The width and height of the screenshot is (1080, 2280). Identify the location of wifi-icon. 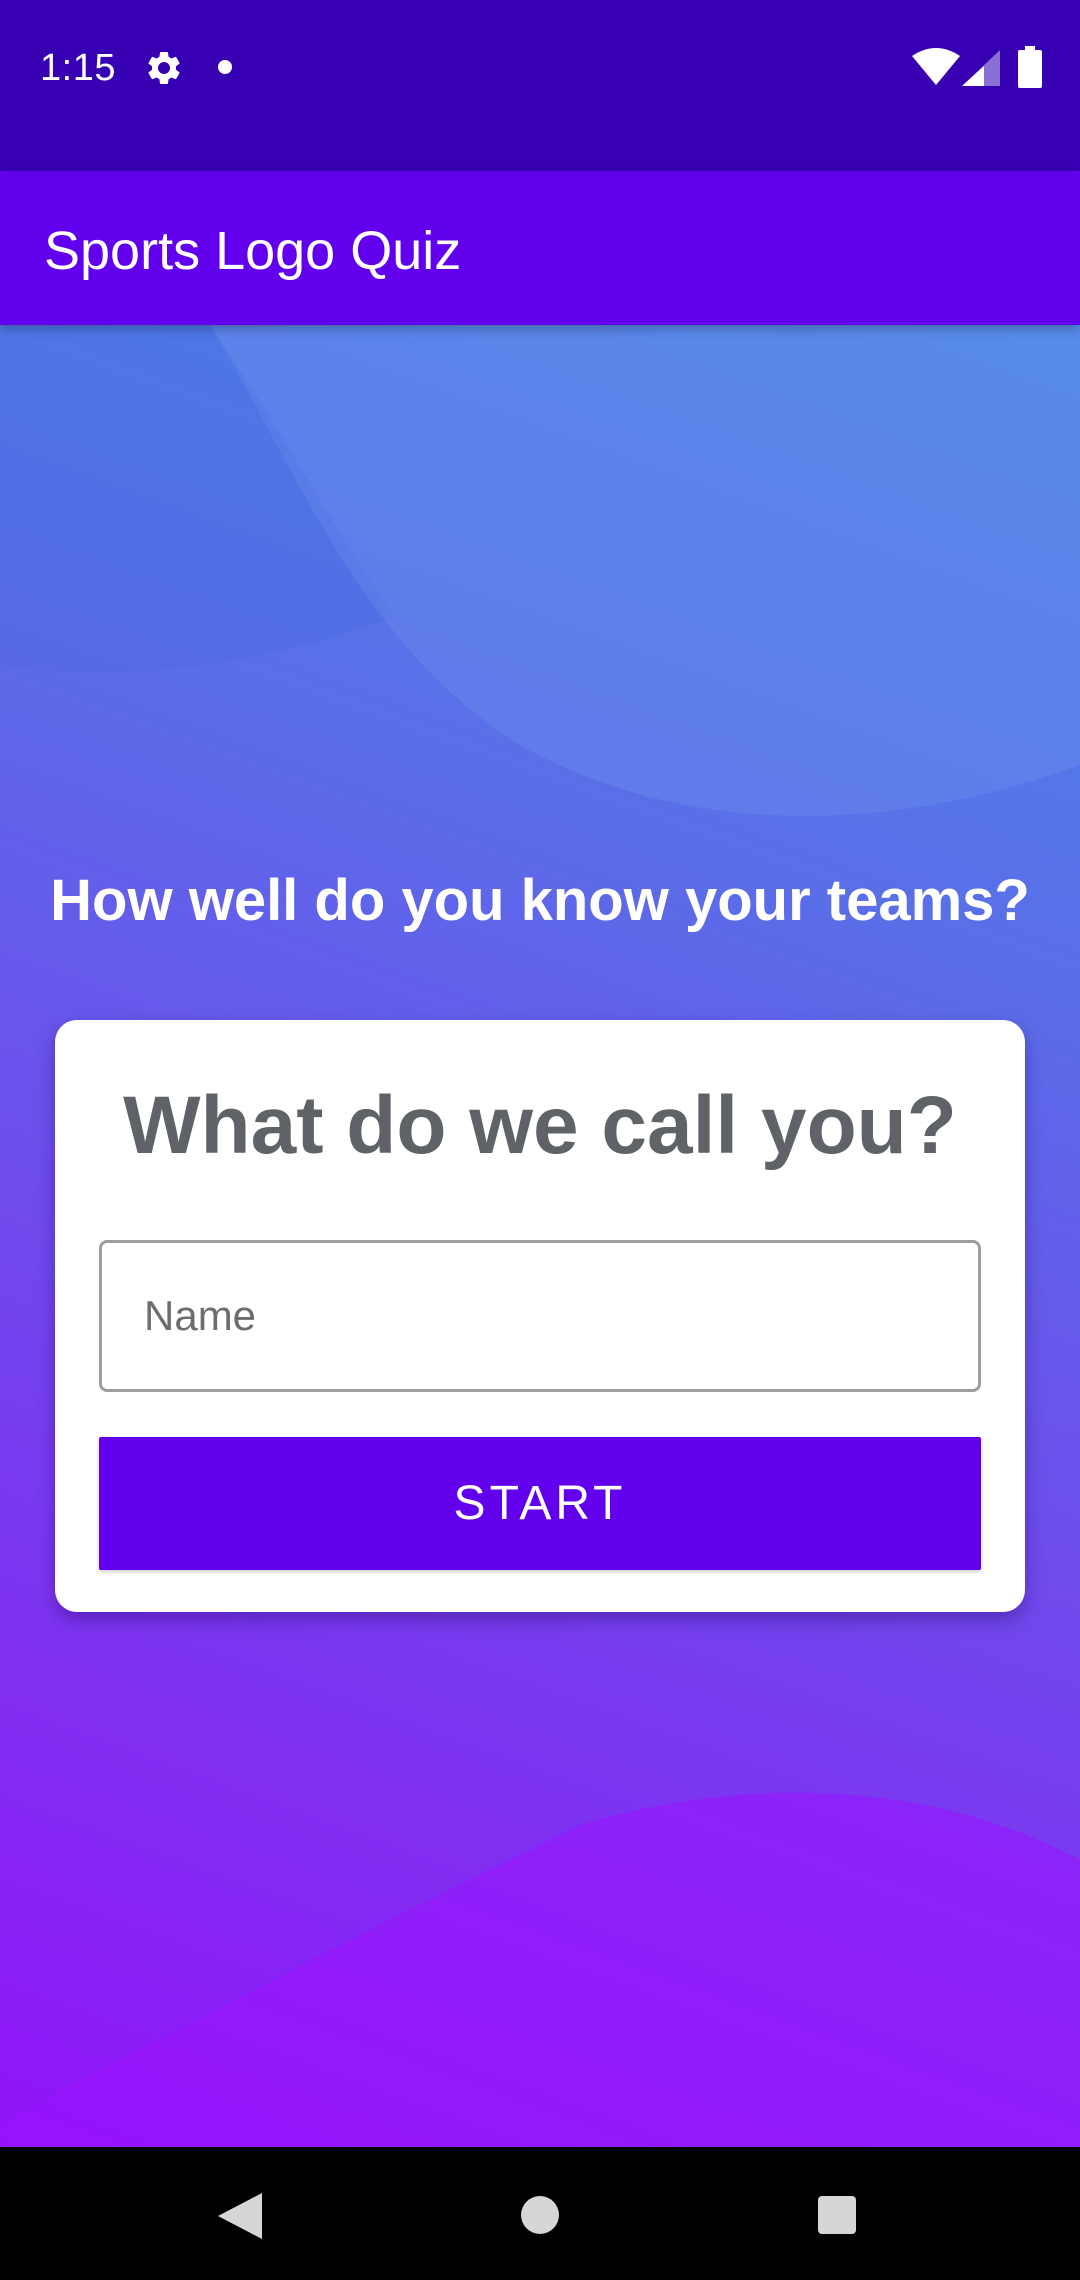
(936, 66).